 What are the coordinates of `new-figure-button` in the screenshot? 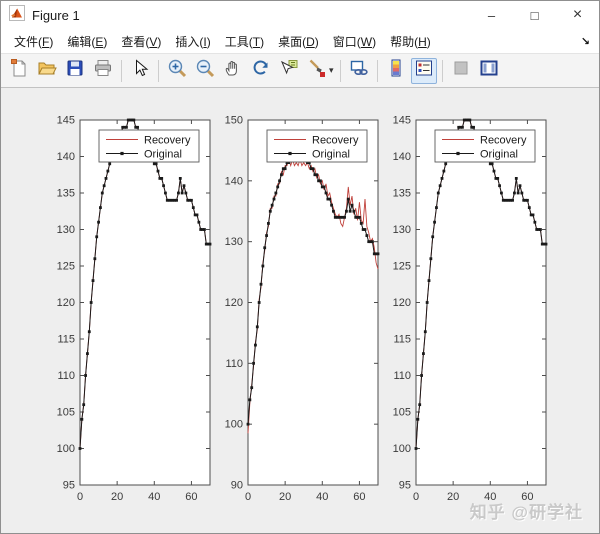 It's located at (19, 71).